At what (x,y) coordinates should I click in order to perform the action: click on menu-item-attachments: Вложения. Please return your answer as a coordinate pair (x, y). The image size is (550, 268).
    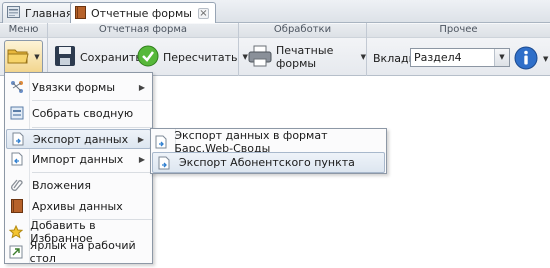
    Looking at the image, I should click on (78, 185).